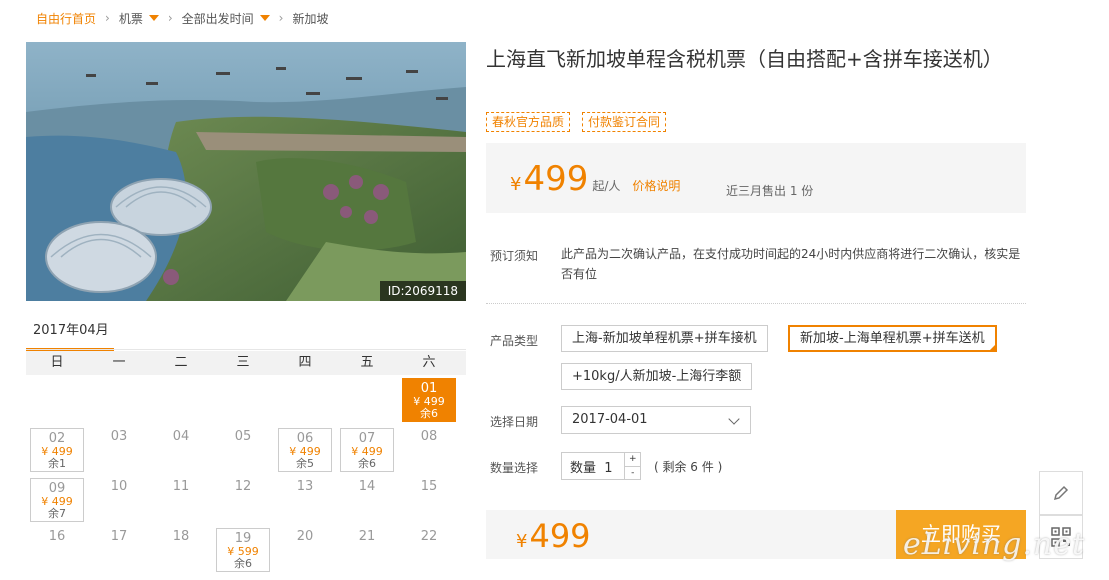  I want to click on calendar-day-number: 14, so click(367, 486).